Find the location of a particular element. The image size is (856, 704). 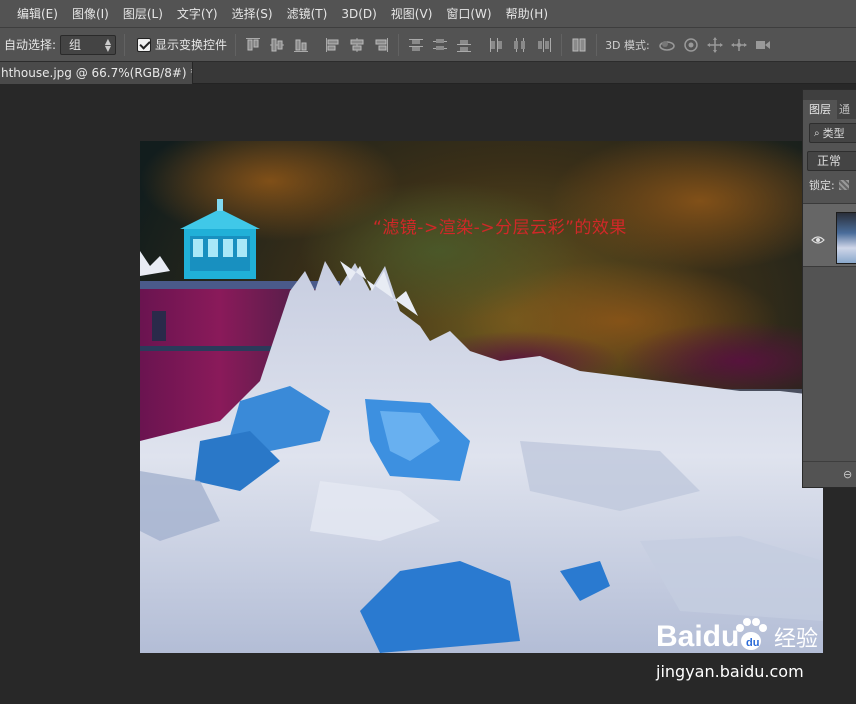

3d-pan-icon is located at coordinates (715, 45).